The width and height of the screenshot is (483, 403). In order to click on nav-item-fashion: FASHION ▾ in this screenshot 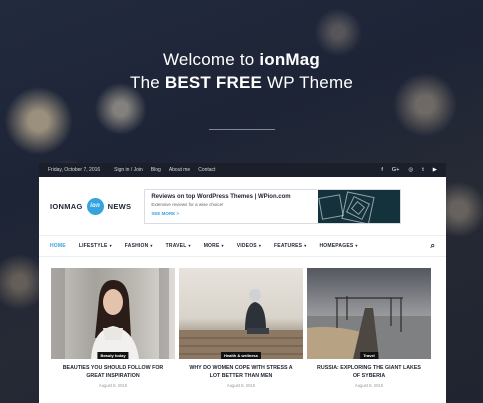, I will do `click(139, 246)`.